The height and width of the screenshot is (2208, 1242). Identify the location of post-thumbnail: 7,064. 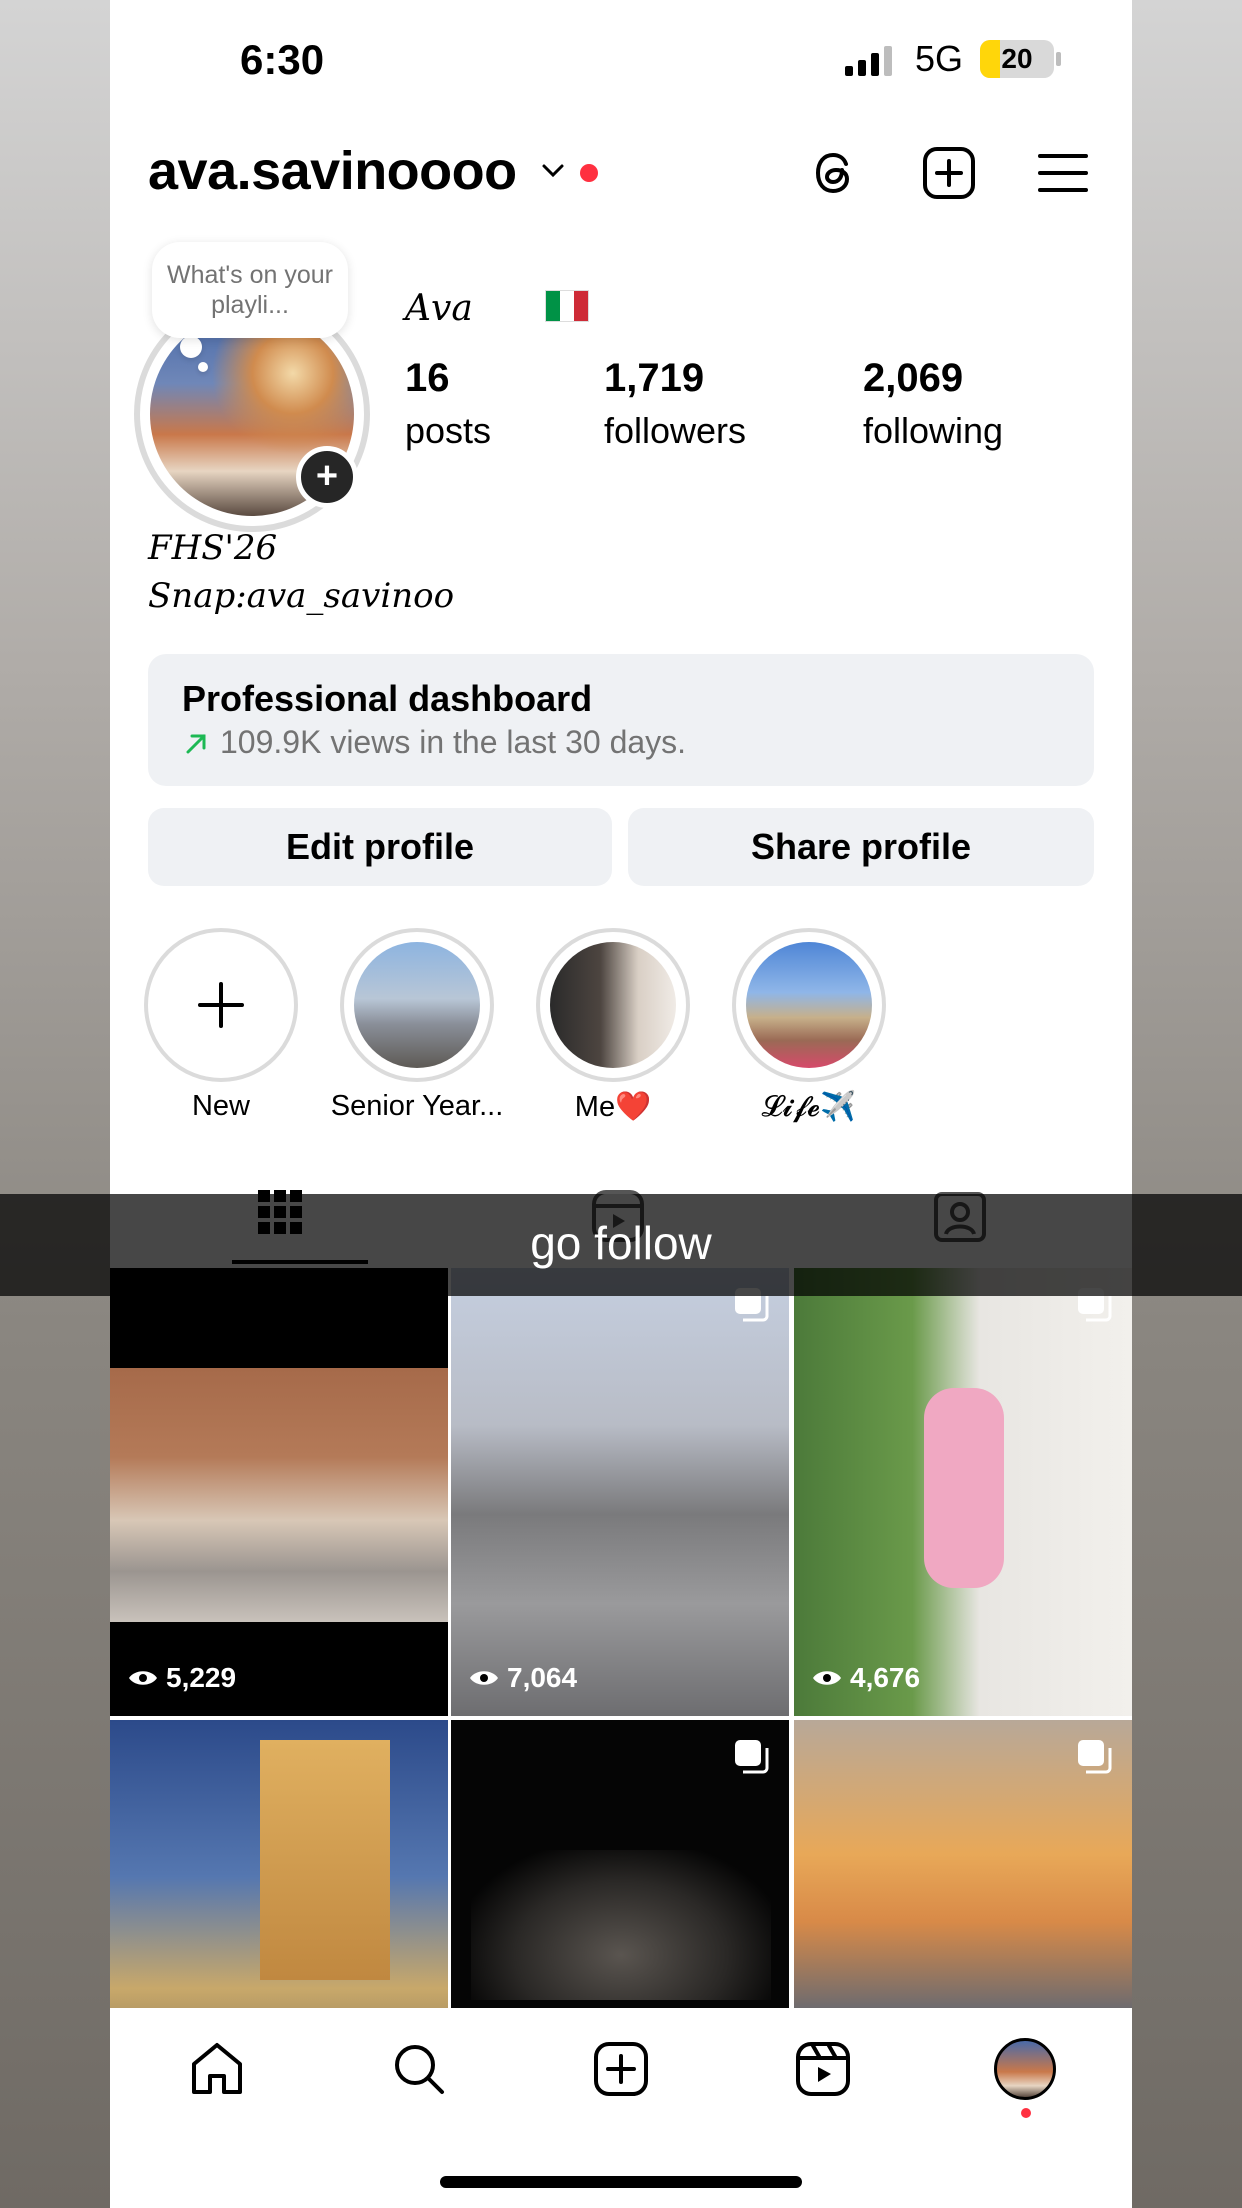
(620, 1492).